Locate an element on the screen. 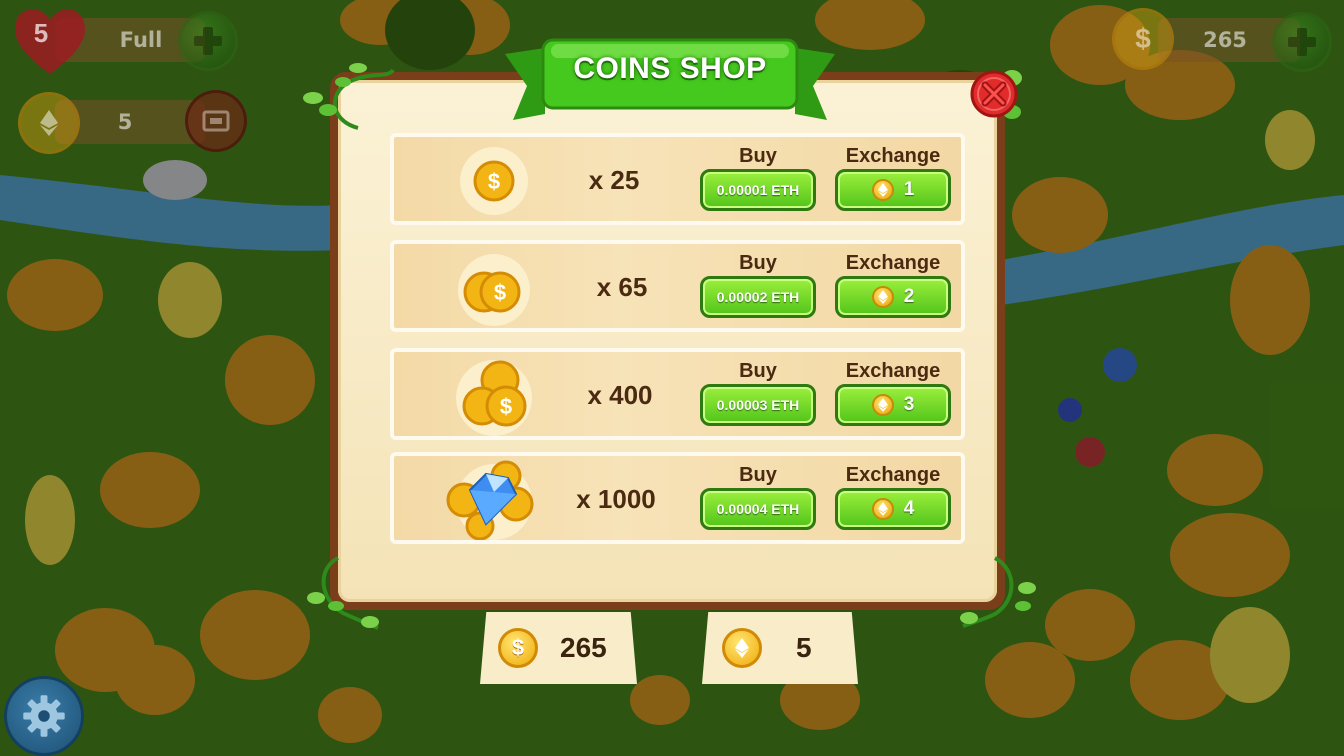  coin-pile-icon: $ is located at coordinates (494, 396).